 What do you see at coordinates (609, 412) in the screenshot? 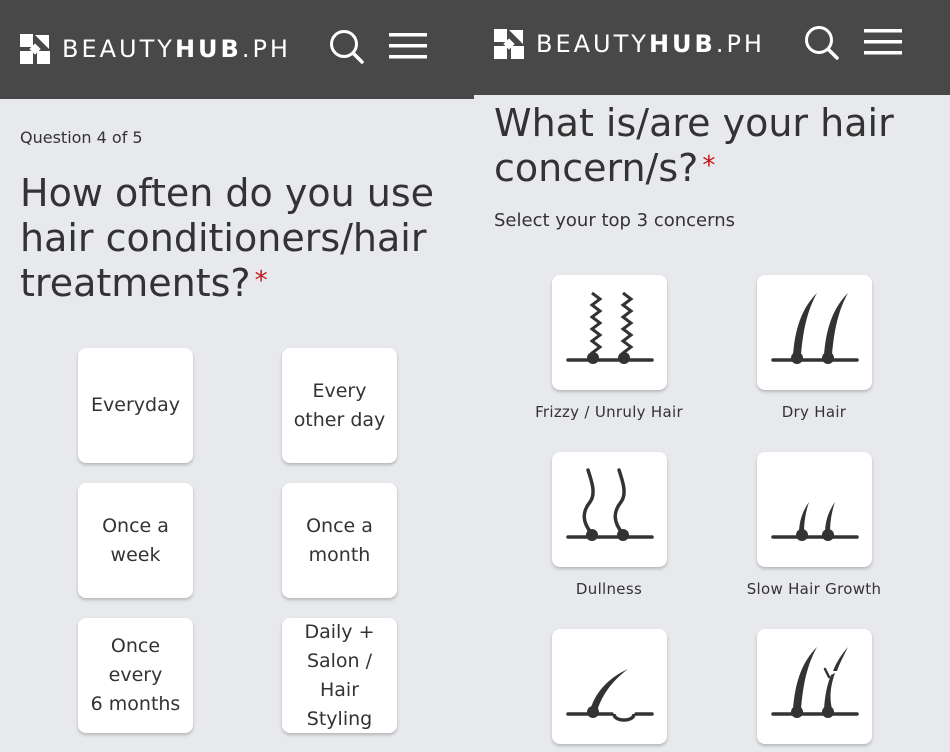
I see `concern-frizzy-hair-label: Frizzy / Unruly Hair` at bounding box center [609, 412].